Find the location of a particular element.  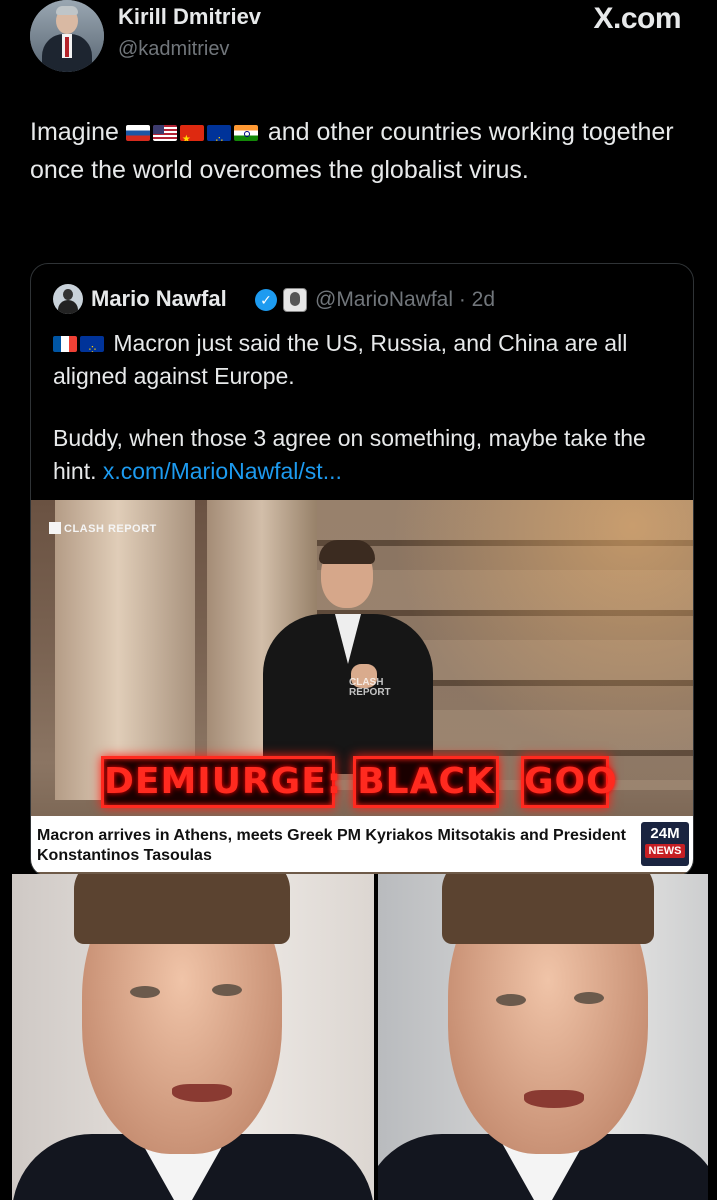

author-display-name: Kirill Dmitriev is located at coordinates (189, 17).